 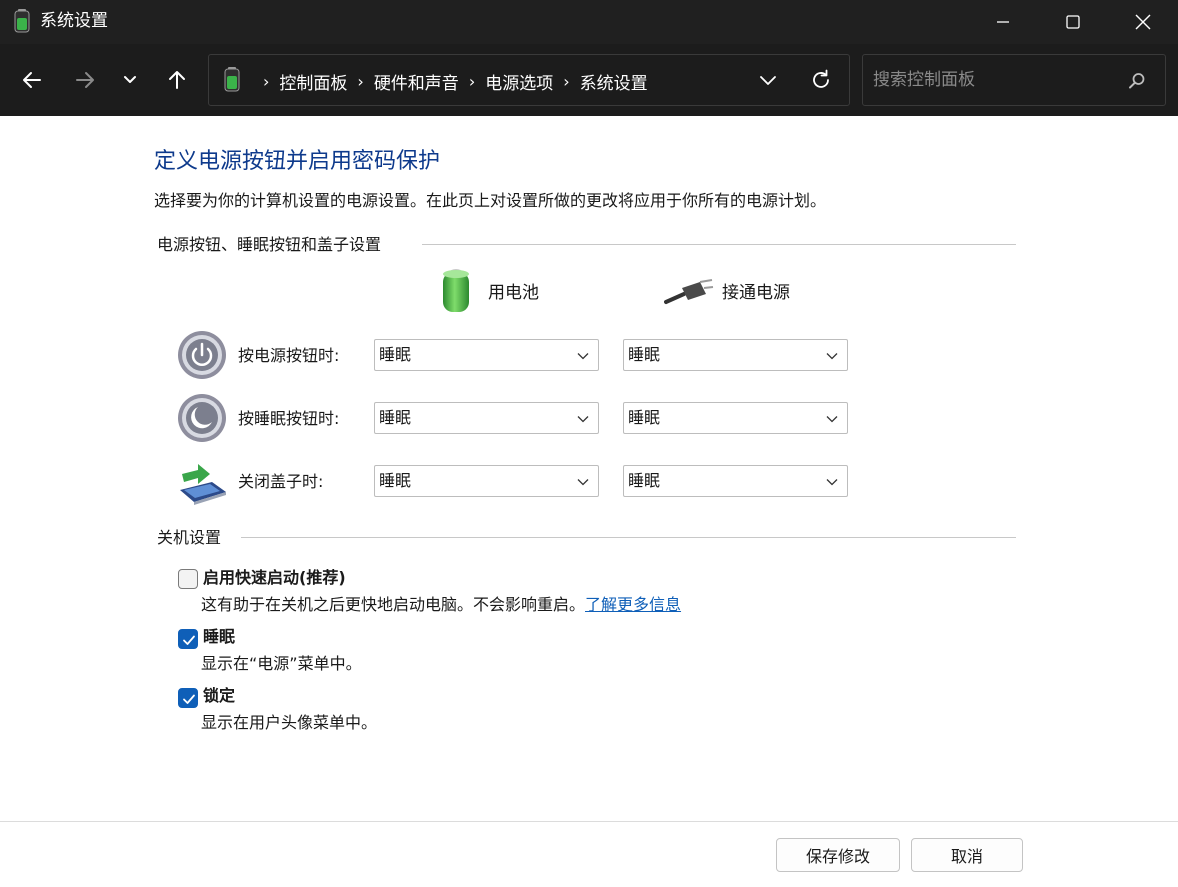 I want to click on sleep-label: 睡眠, so click(x=219, y=637).